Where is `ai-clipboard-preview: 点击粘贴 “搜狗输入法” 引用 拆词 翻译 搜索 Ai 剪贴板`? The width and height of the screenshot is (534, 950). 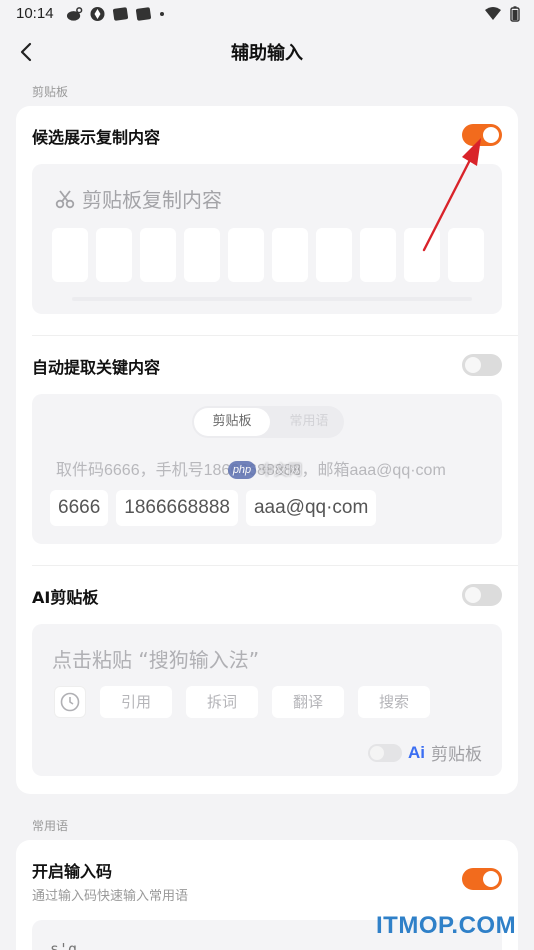
ai-clipboard-preview: 点击粘贴 “搜狗输入法” 引用 拆词 翻译 搜索 Ai 剪贴板 is located at coordinates (267, 700).